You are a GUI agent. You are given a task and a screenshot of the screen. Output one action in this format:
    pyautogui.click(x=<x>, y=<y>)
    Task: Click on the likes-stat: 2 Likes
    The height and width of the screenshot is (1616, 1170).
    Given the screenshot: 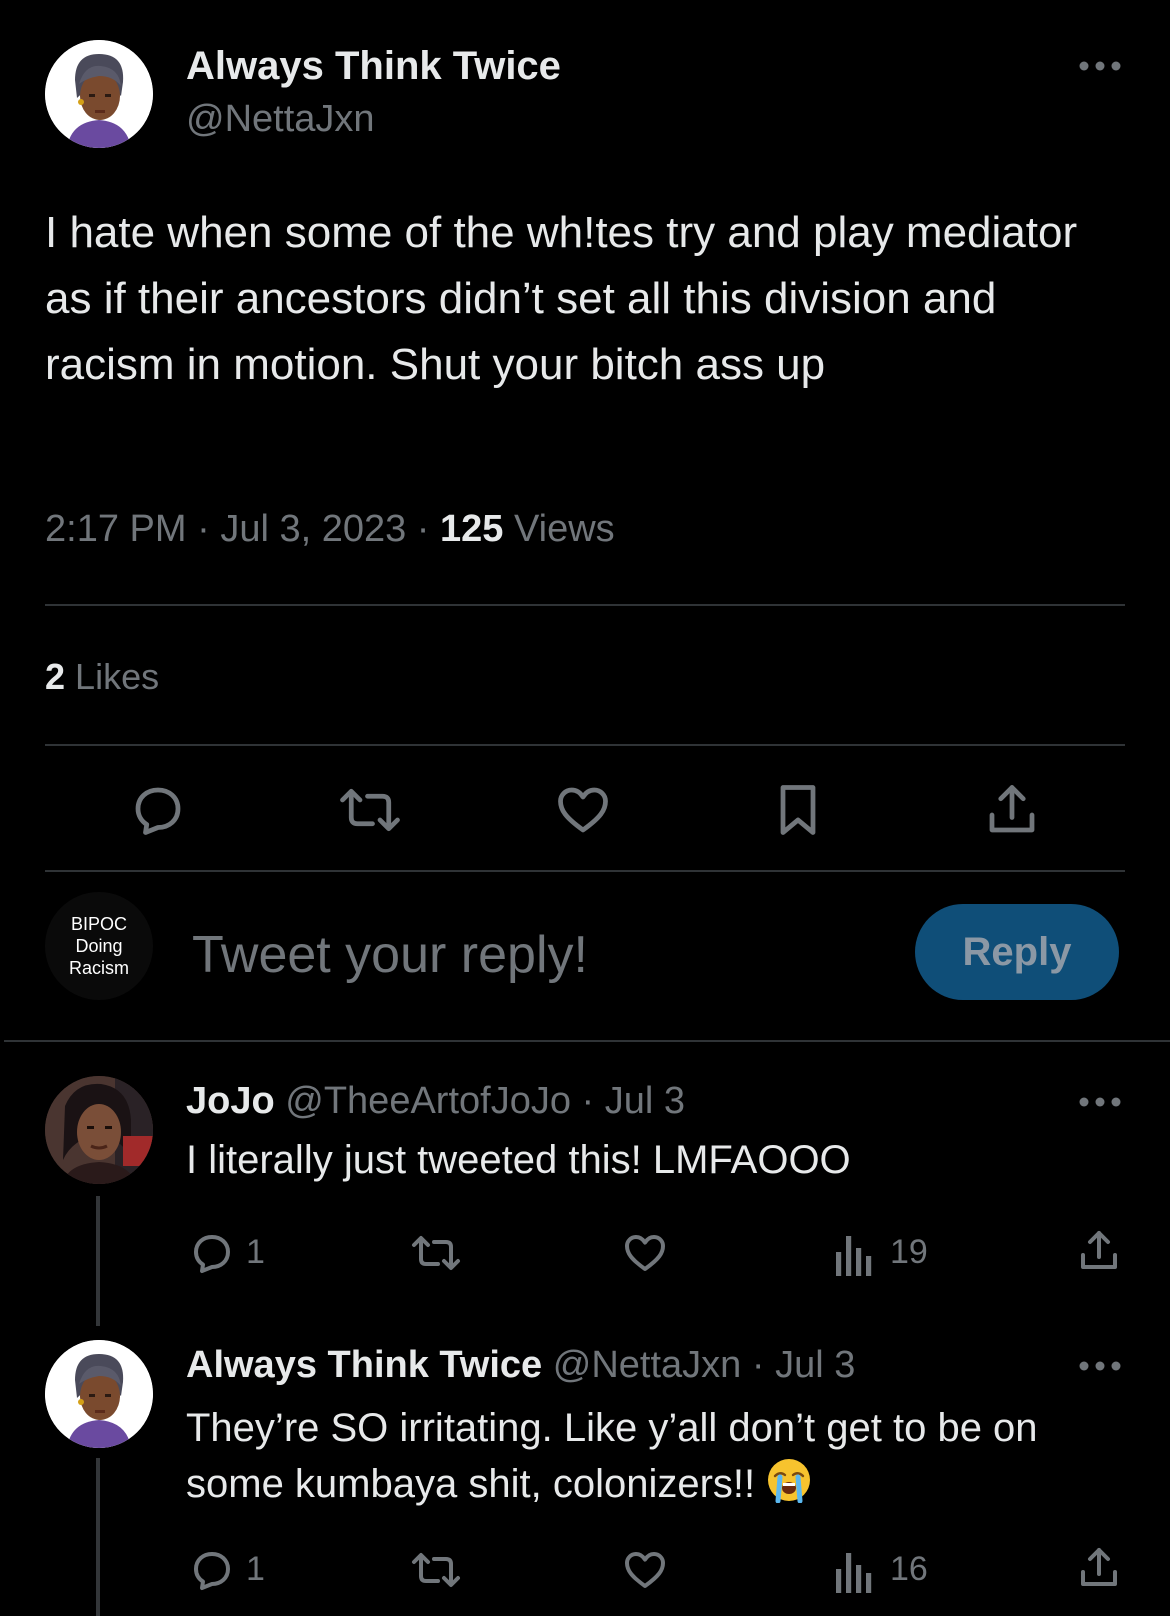 What is the action you would take?
    pyautogui.click(x=102, y=677)
    